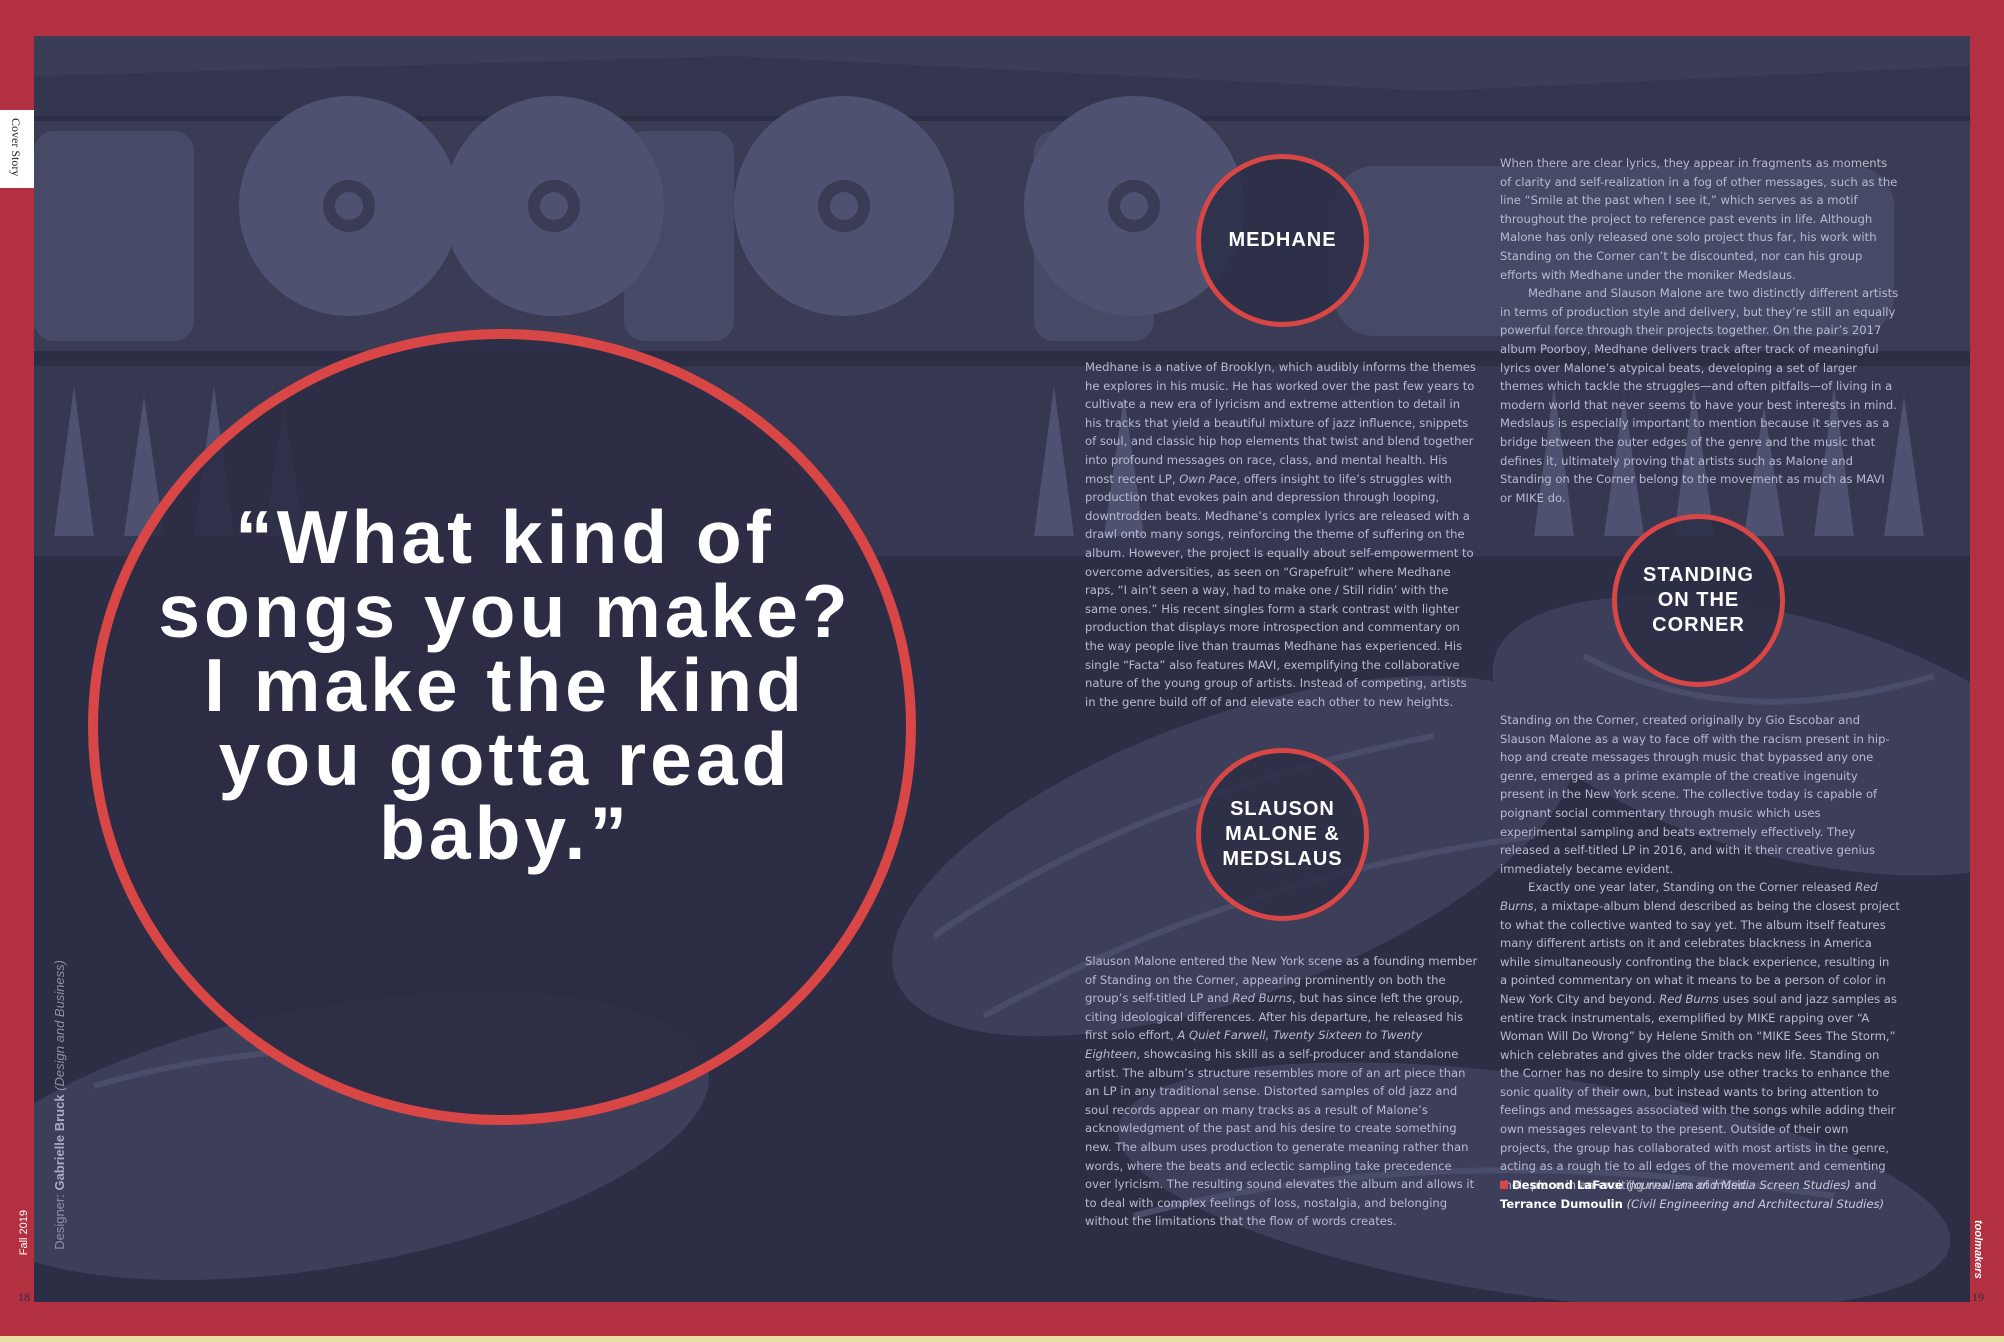  What do you see at coordinates (59, 1142) in the screenshot?
I see `designer-name: Gabrielle Bruck` at bounding box center [59, 1142].